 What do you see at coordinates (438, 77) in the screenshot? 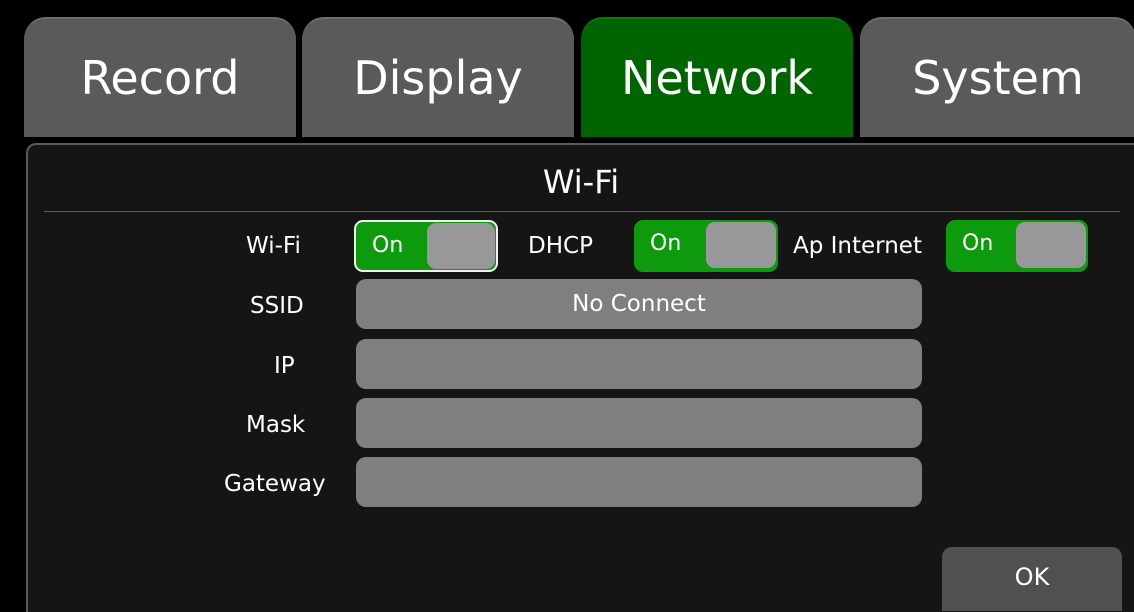
I see `tab-display: Display` at bounding box center [438, 77].